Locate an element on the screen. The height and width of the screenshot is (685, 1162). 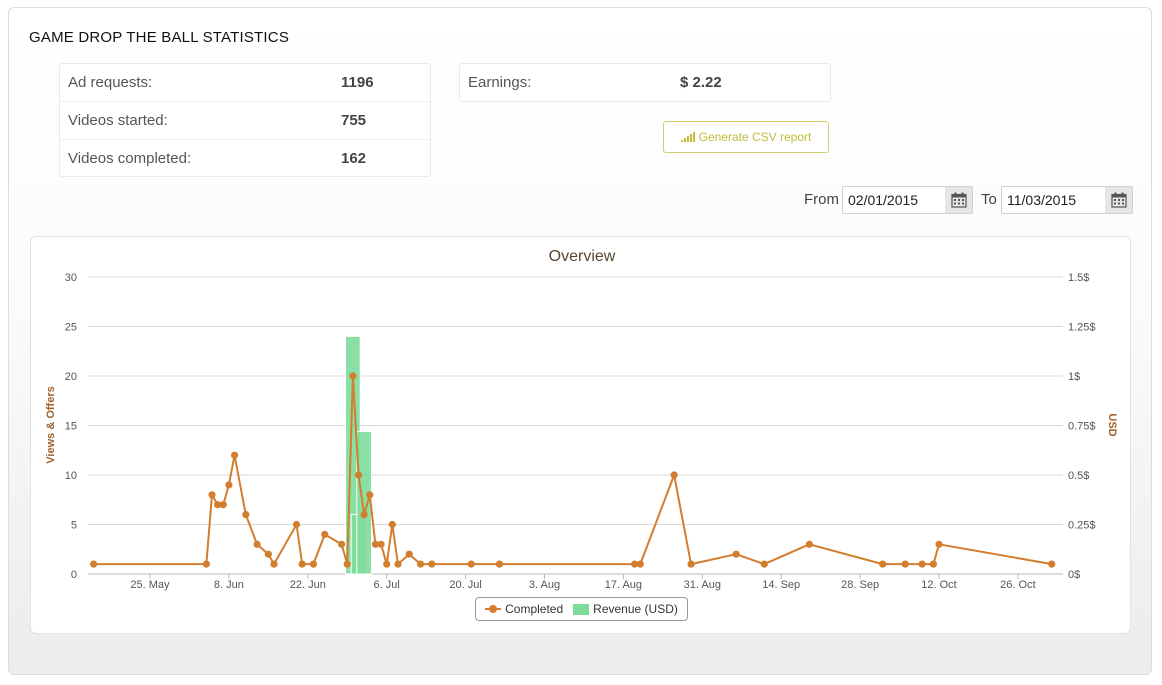
revenue-bar is located at coordinates (364, 502).